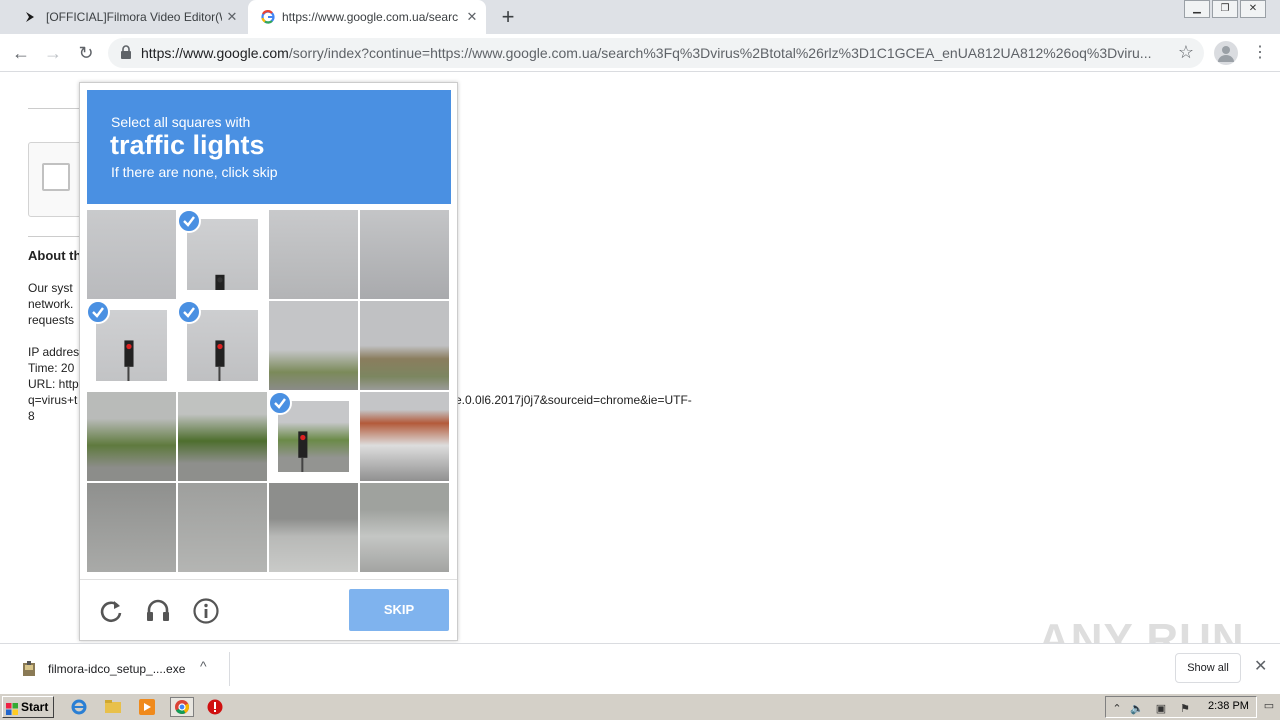 The image size is (1280, 721). What do you see at coordinates (182, 707) in the screenshot?
I see `chrome-taskbar-icon` at bounding box center [182, 707].